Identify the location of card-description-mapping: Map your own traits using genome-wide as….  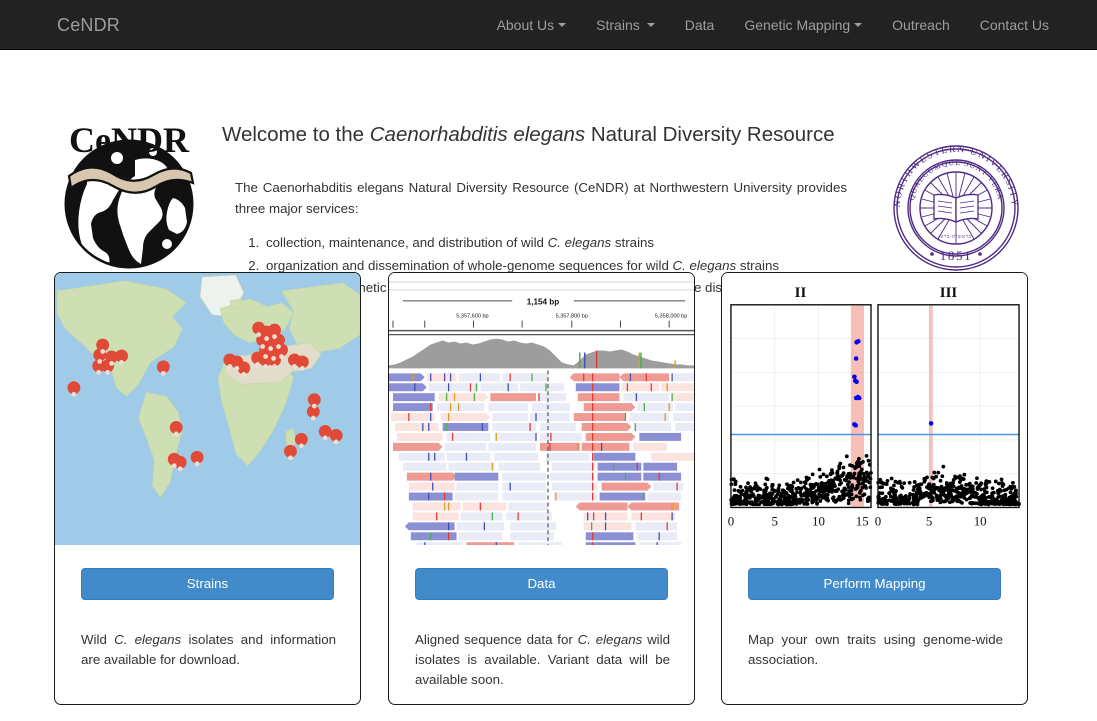
(875, 650).